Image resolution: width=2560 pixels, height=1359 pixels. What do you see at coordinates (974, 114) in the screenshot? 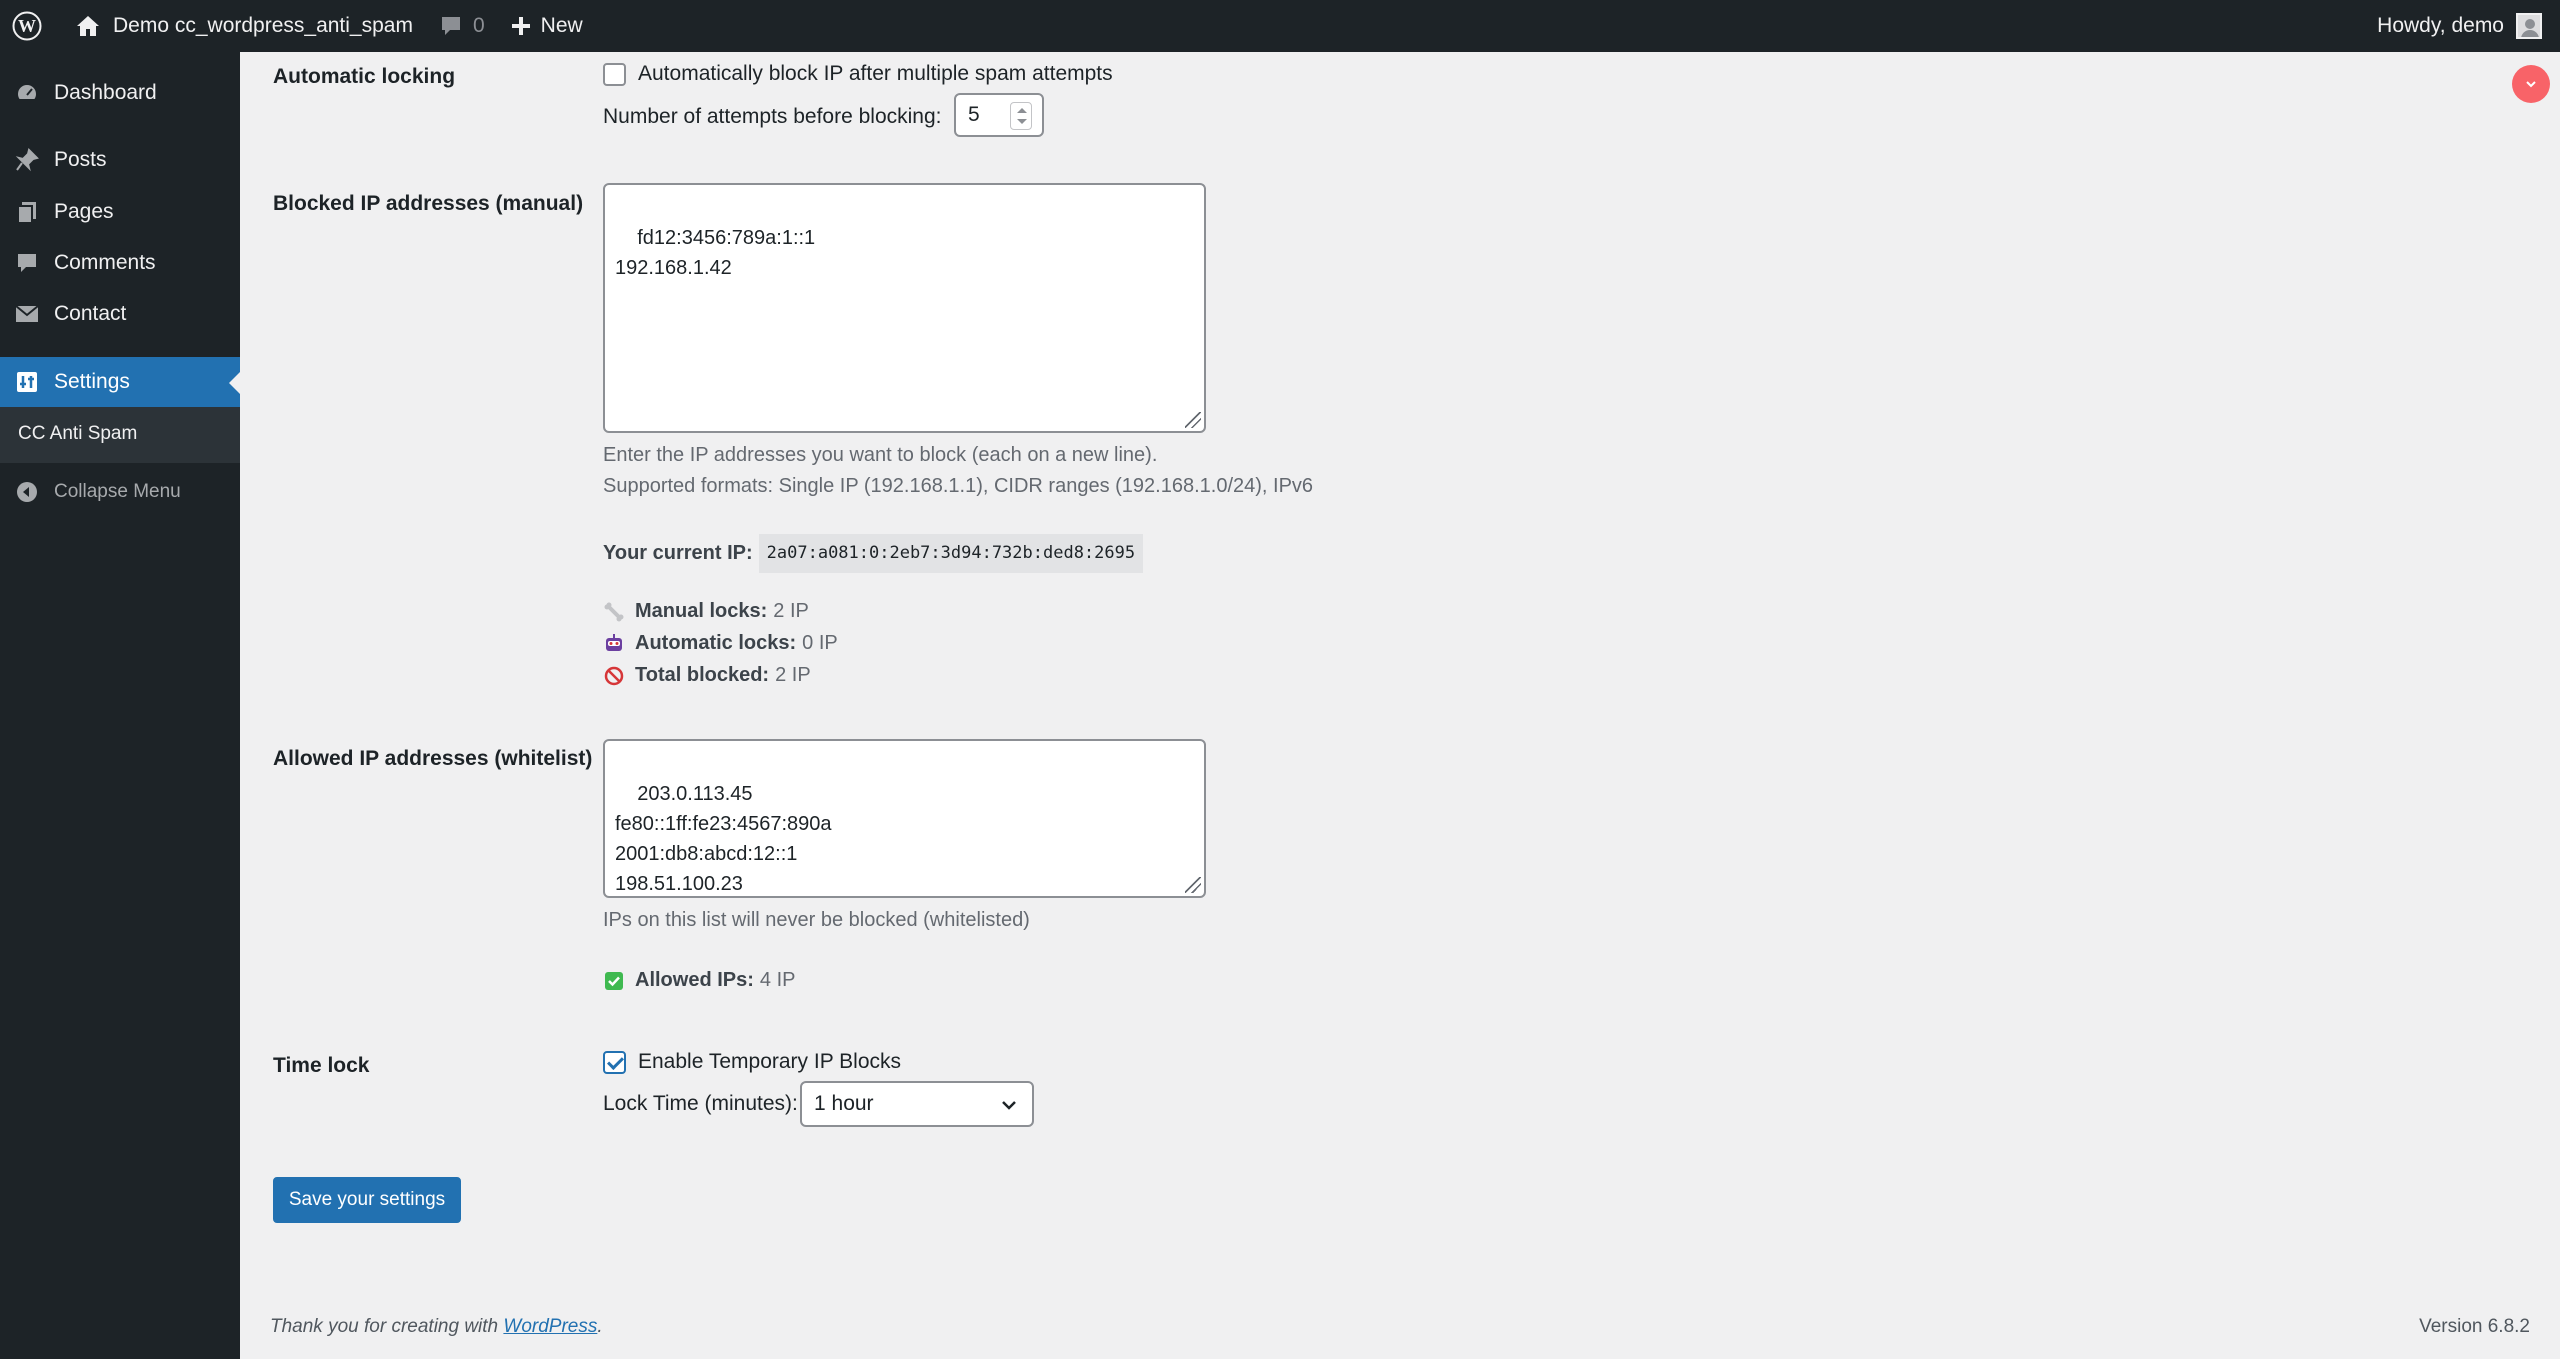
I see `attempts-value: 5` at bounding box center [974, 114].